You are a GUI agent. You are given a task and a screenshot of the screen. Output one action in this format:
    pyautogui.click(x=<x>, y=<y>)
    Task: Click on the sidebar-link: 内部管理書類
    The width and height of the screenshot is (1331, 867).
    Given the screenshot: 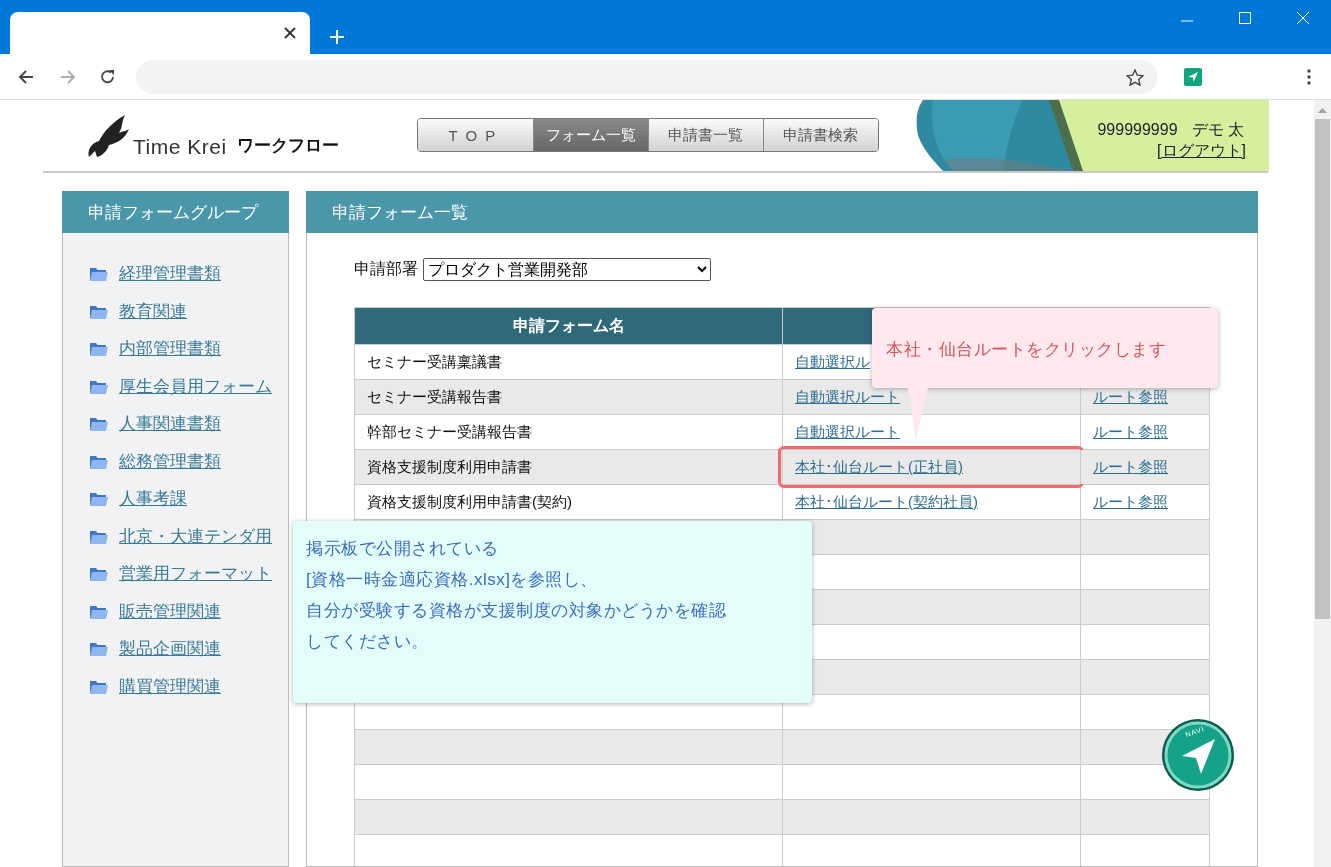 What is the action you would take?
    pyautogui.click(x=170, y=349)
    